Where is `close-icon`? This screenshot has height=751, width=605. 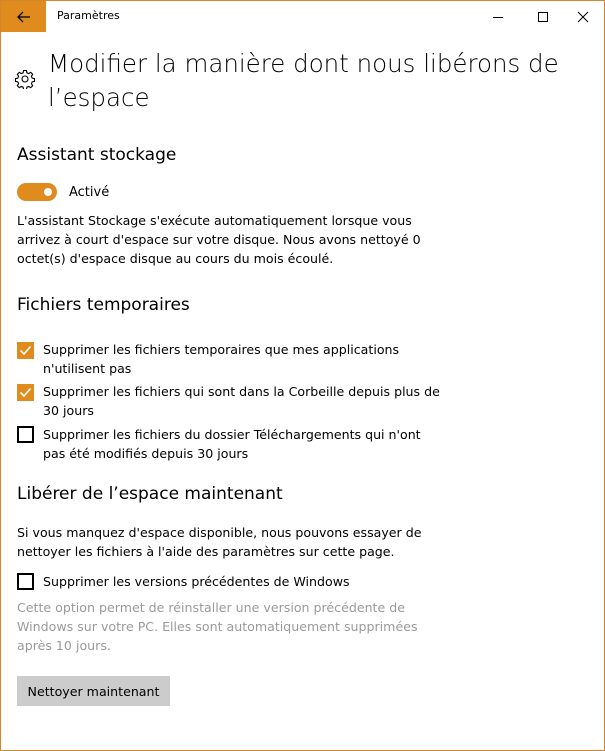
close-icon is located at coordinates (582, 16).